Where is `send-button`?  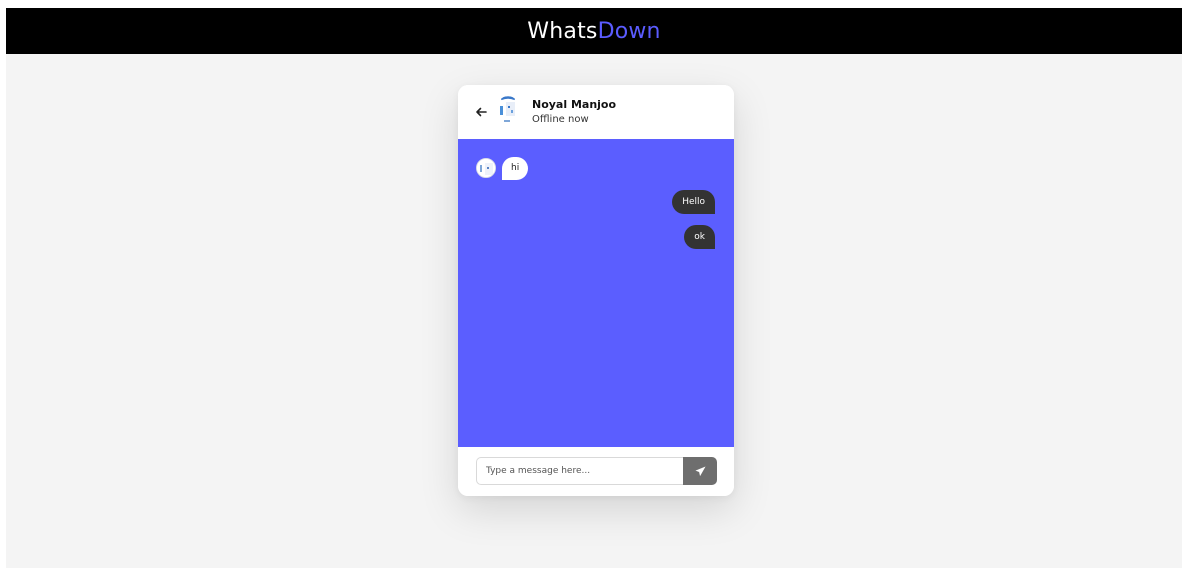 send-button is located at coordinates (700, 471).